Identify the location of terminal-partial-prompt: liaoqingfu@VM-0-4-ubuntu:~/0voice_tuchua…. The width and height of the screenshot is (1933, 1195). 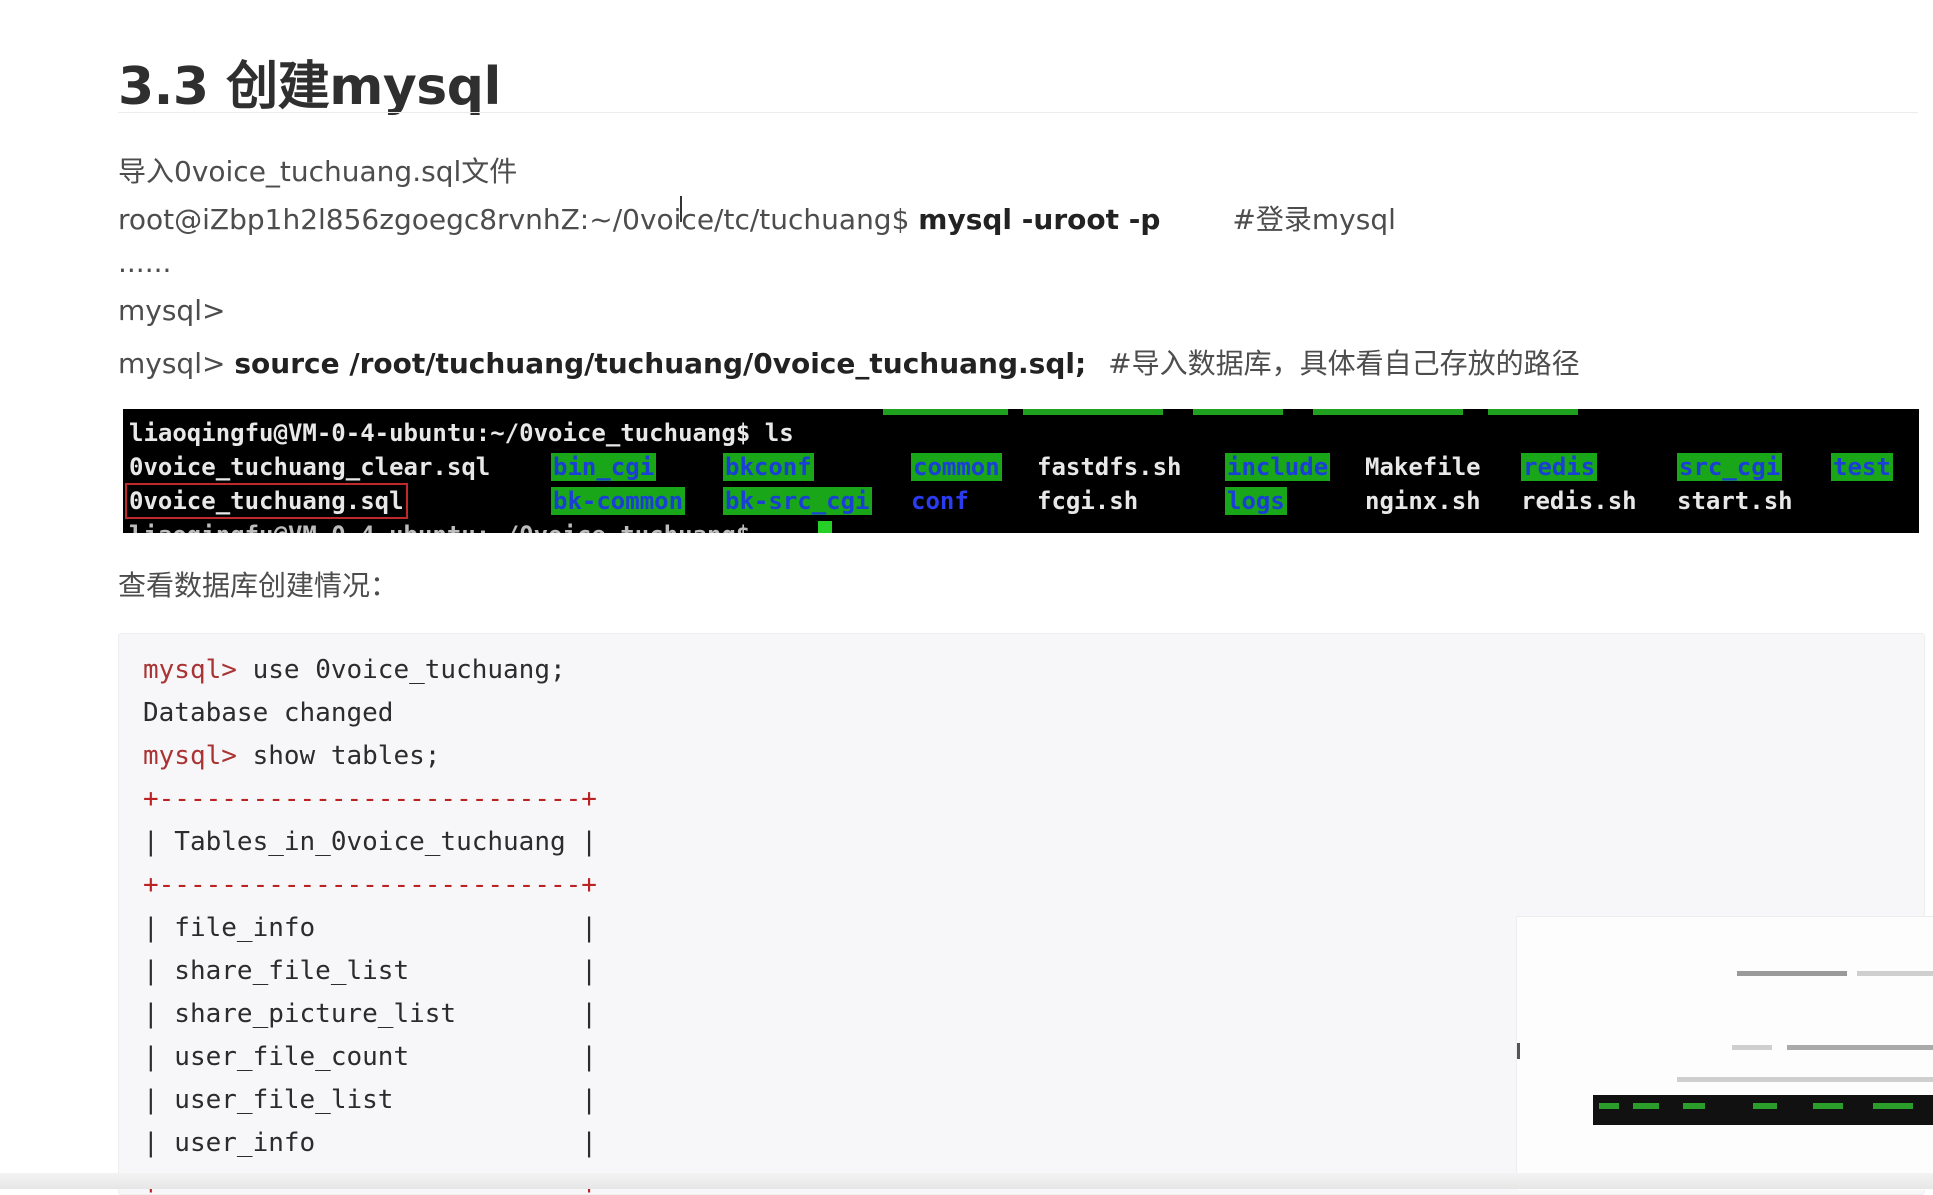
(447, 527).